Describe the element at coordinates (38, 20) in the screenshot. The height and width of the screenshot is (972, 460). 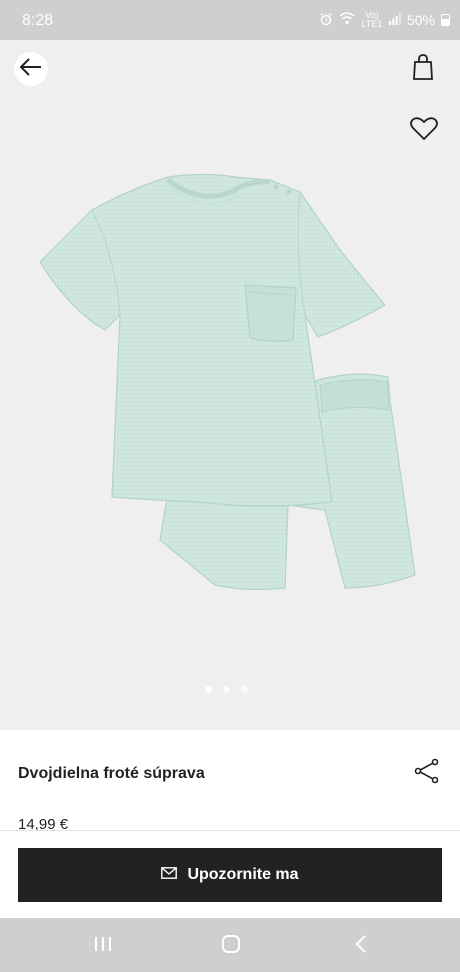
I see `status-time: 8:28` at that location.